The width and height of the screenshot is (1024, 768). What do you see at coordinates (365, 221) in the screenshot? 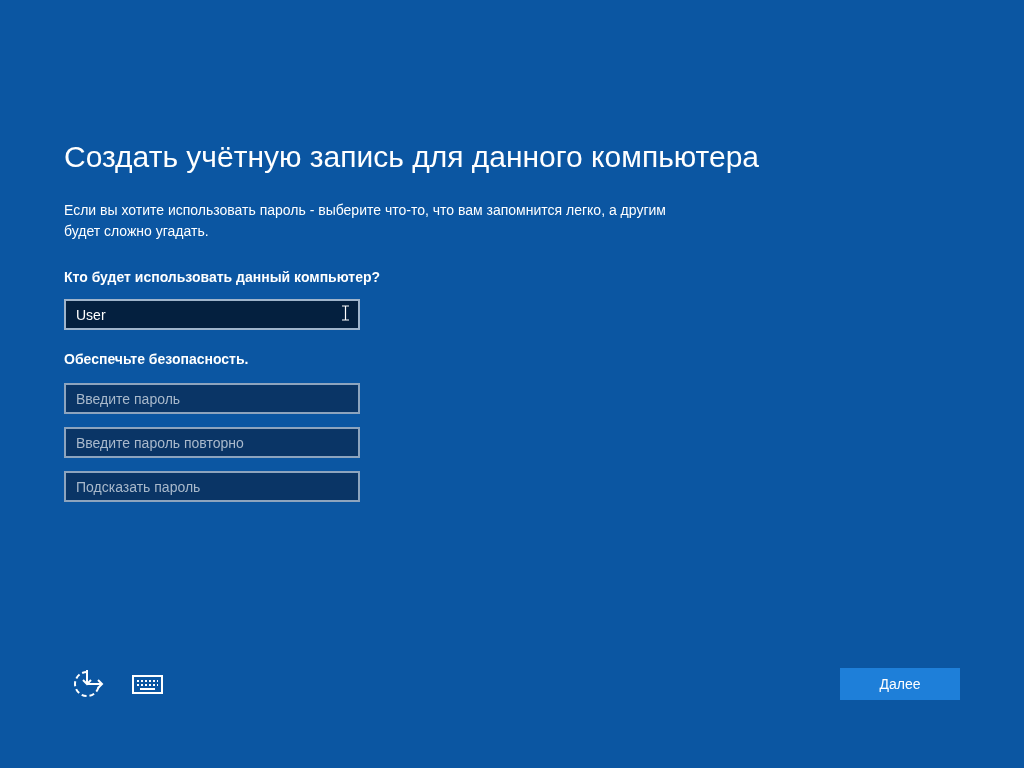
I see `description-text: Если вы хотите использовать пароль - выберите что-то, что вам запомнится легко, а другим будет сложно угадать.` at bounding box center [365, 221].